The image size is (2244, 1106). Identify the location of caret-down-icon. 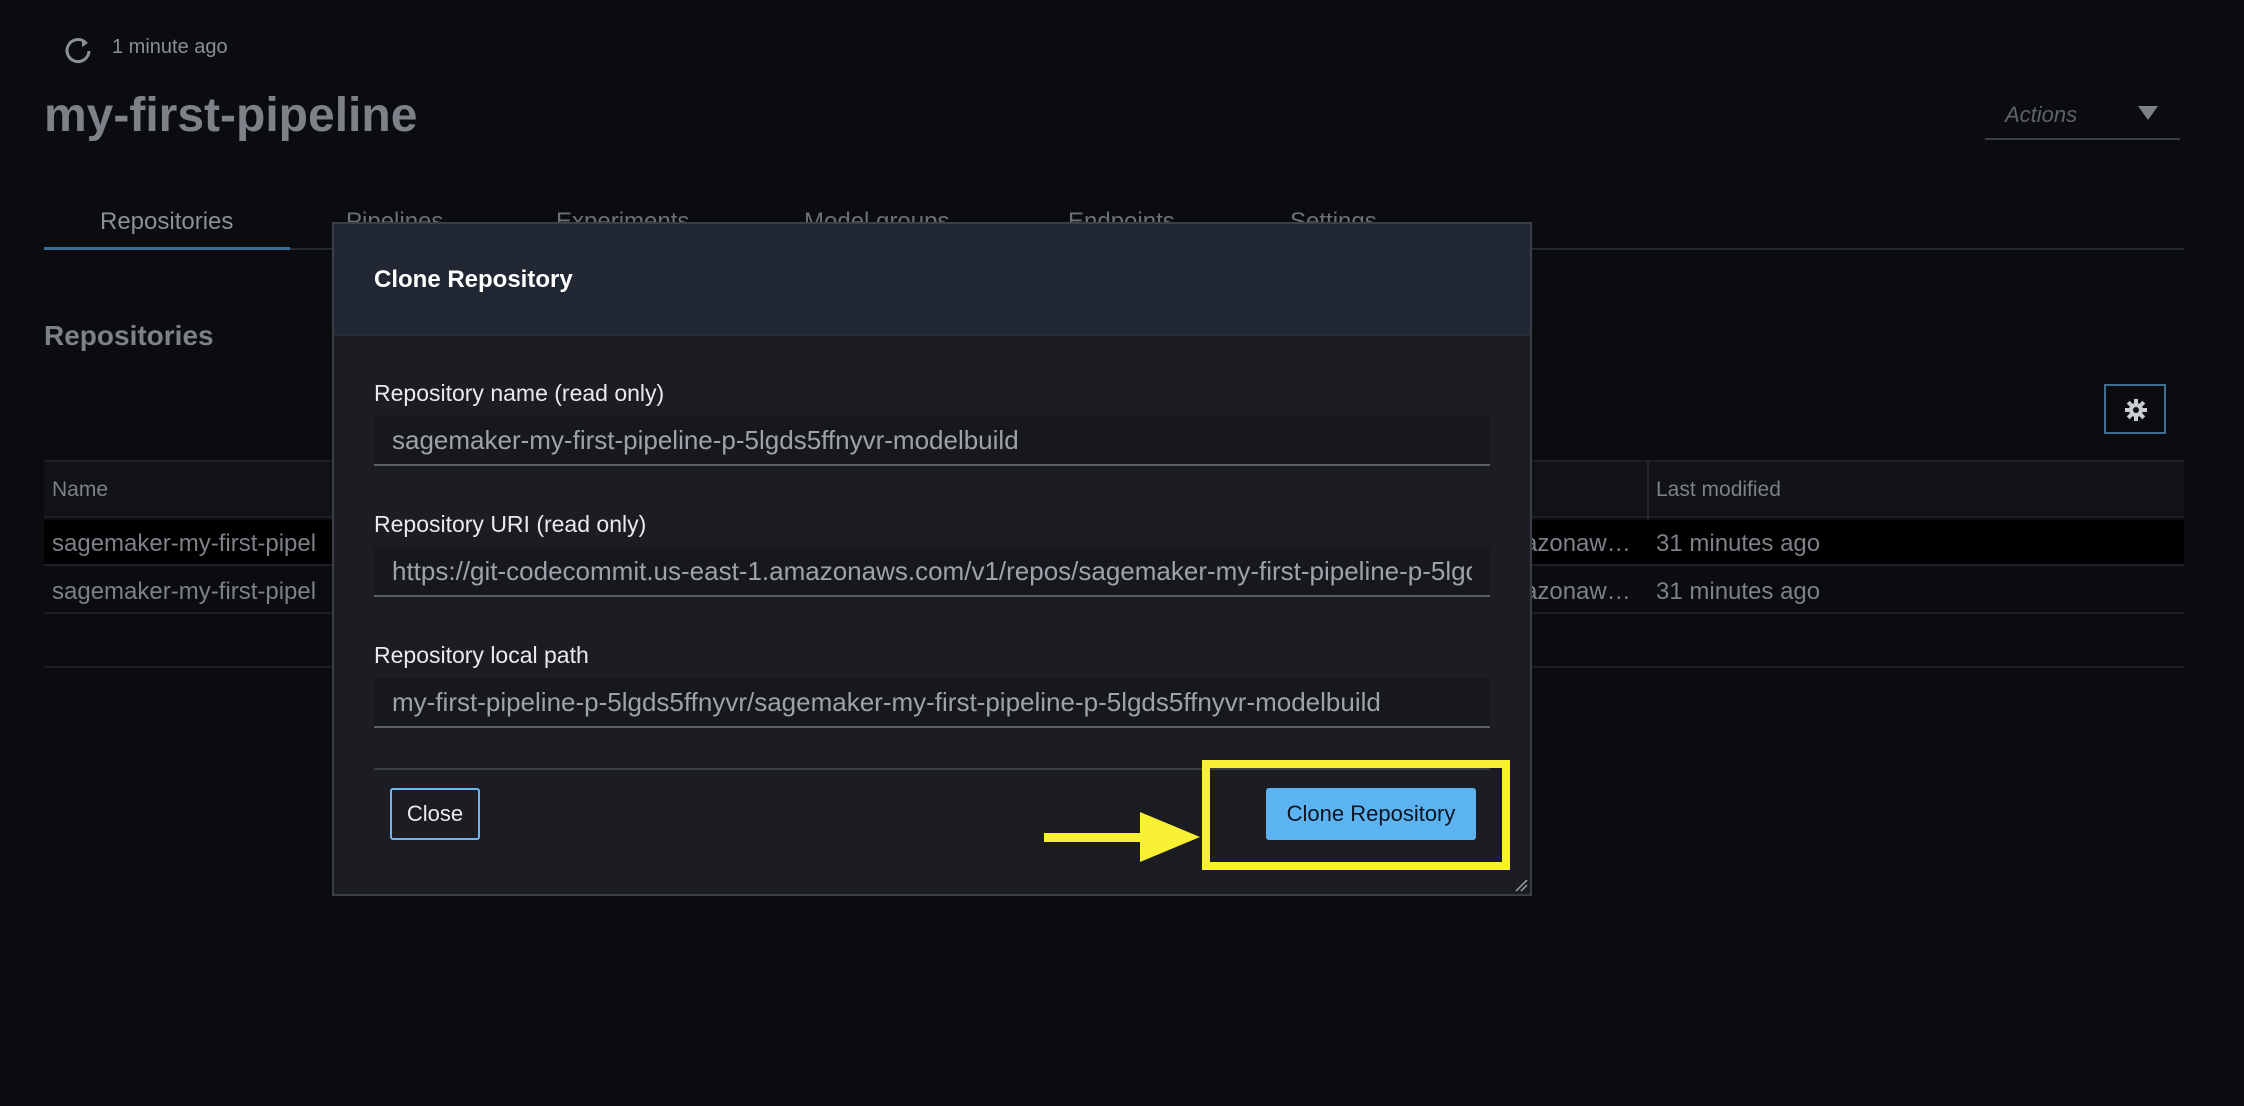
(2148, 113).